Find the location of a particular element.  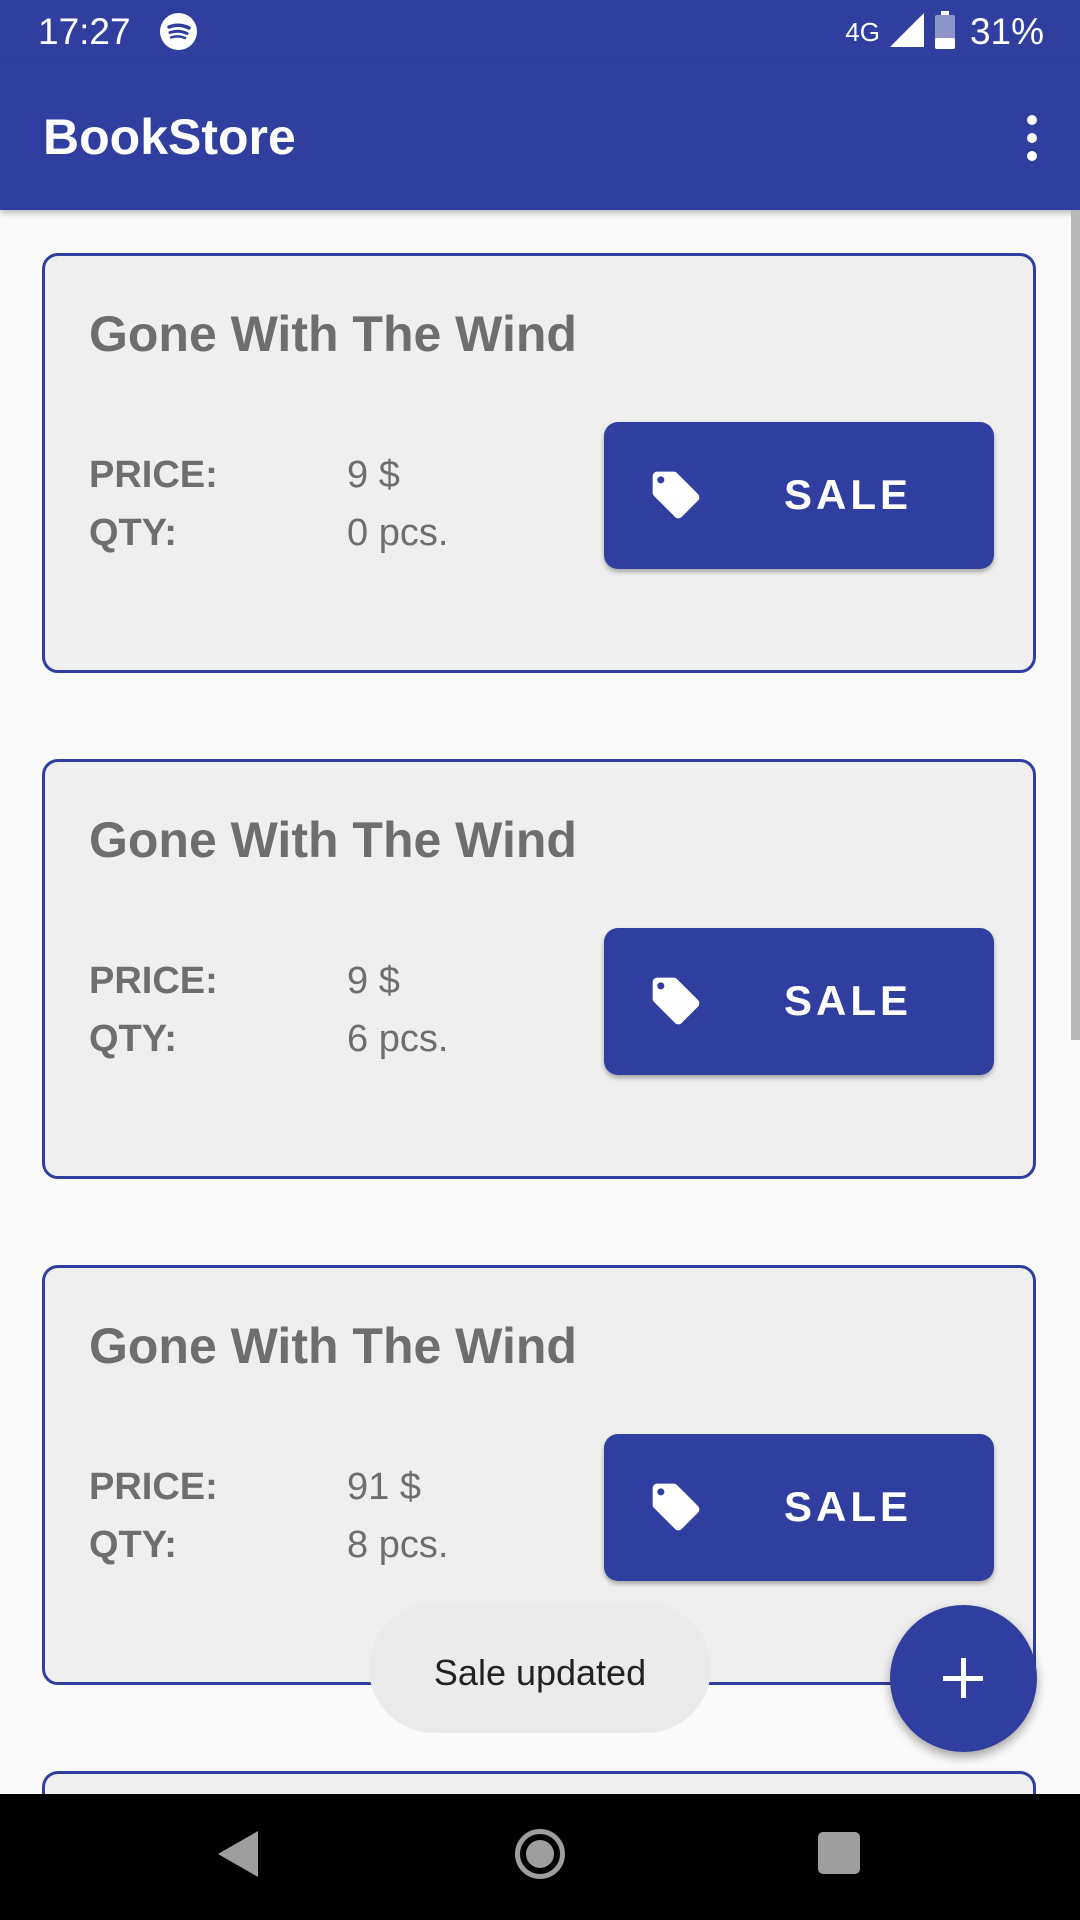

status-bar: 17:27 4G 31% is located at coordinates (540, 31).